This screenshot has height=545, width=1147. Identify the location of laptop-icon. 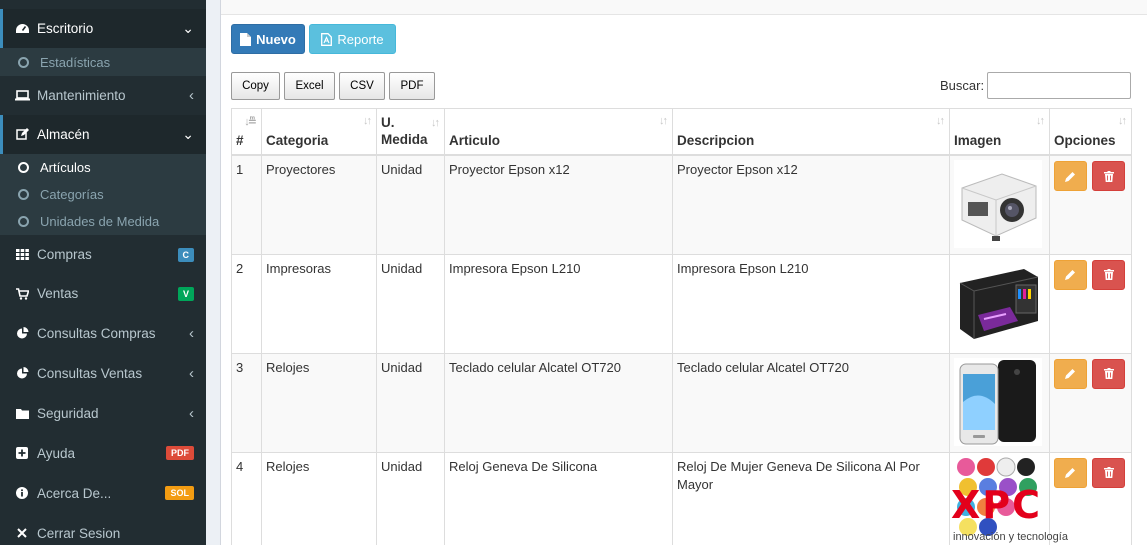
(22, 95).